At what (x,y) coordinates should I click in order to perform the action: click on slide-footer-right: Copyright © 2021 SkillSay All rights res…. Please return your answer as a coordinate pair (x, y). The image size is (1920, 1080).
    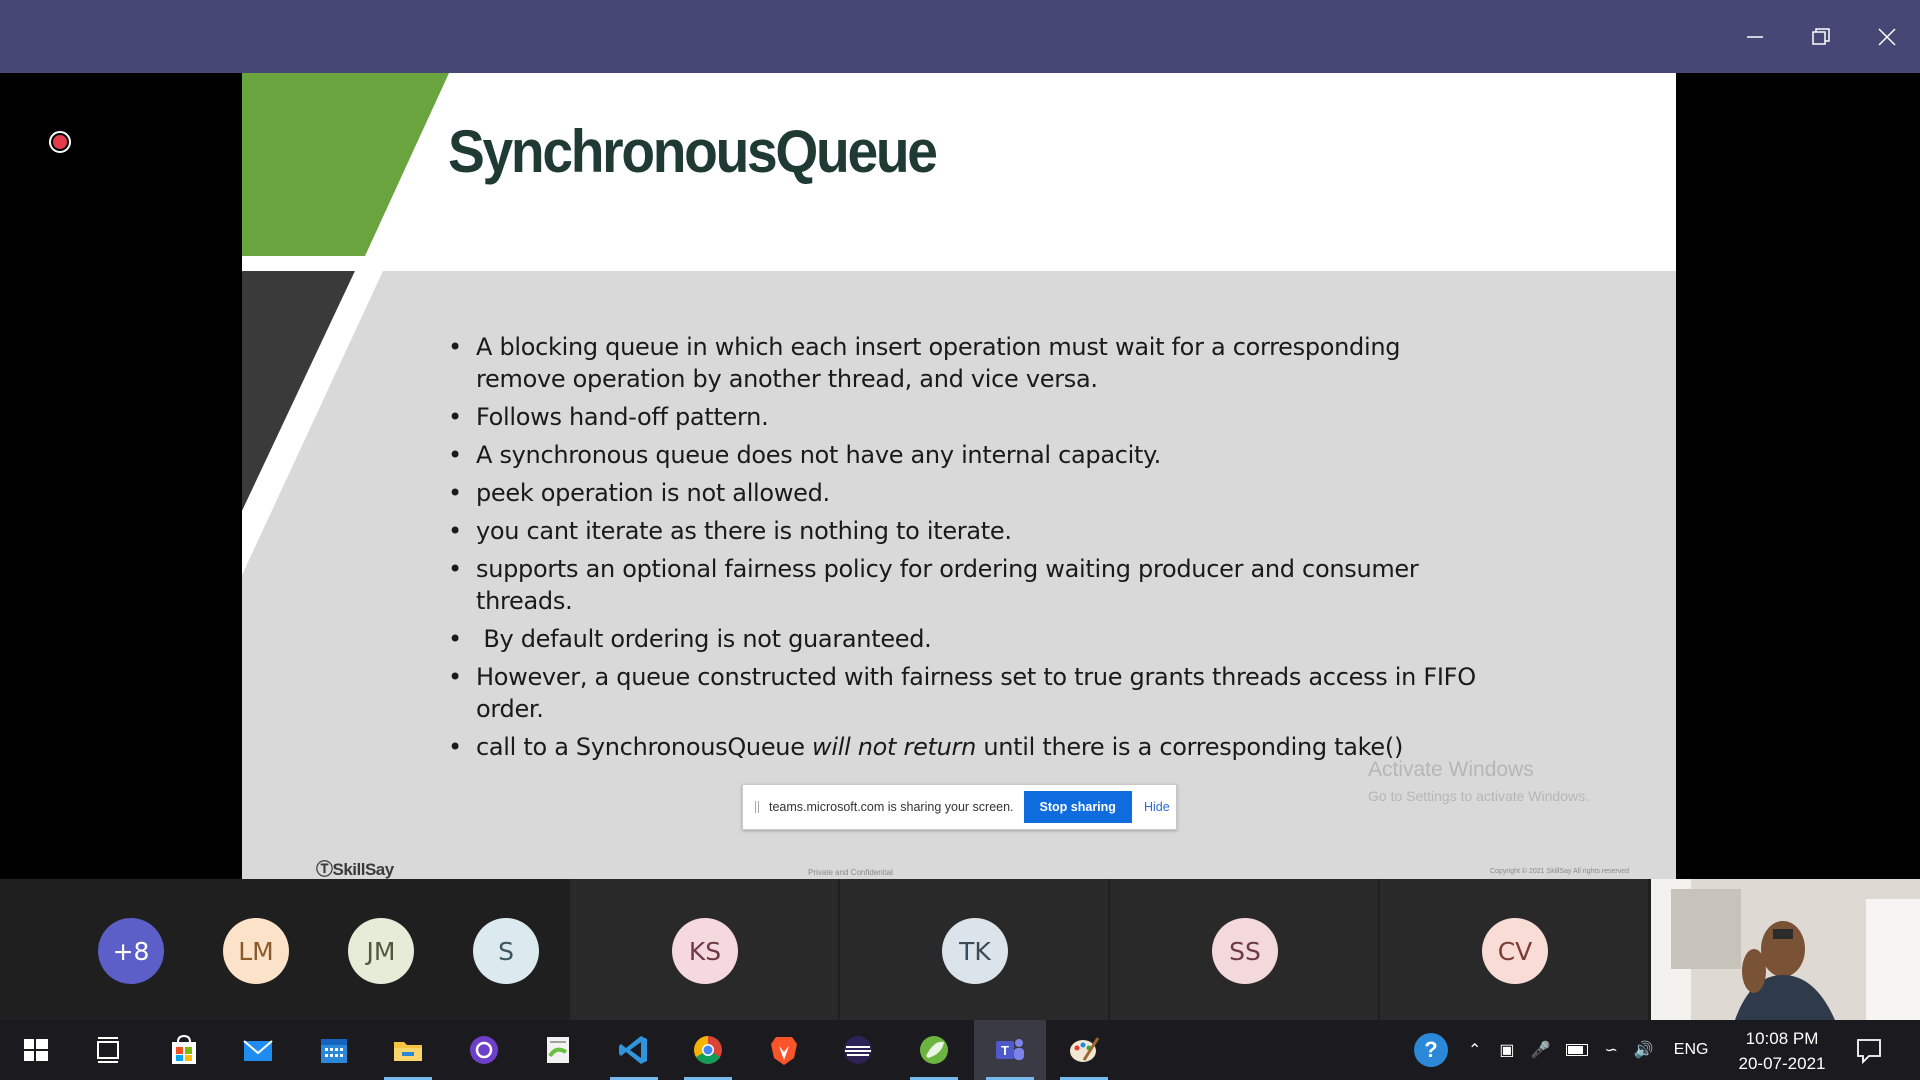
    Looking at the image, I should click on (1559, 871).